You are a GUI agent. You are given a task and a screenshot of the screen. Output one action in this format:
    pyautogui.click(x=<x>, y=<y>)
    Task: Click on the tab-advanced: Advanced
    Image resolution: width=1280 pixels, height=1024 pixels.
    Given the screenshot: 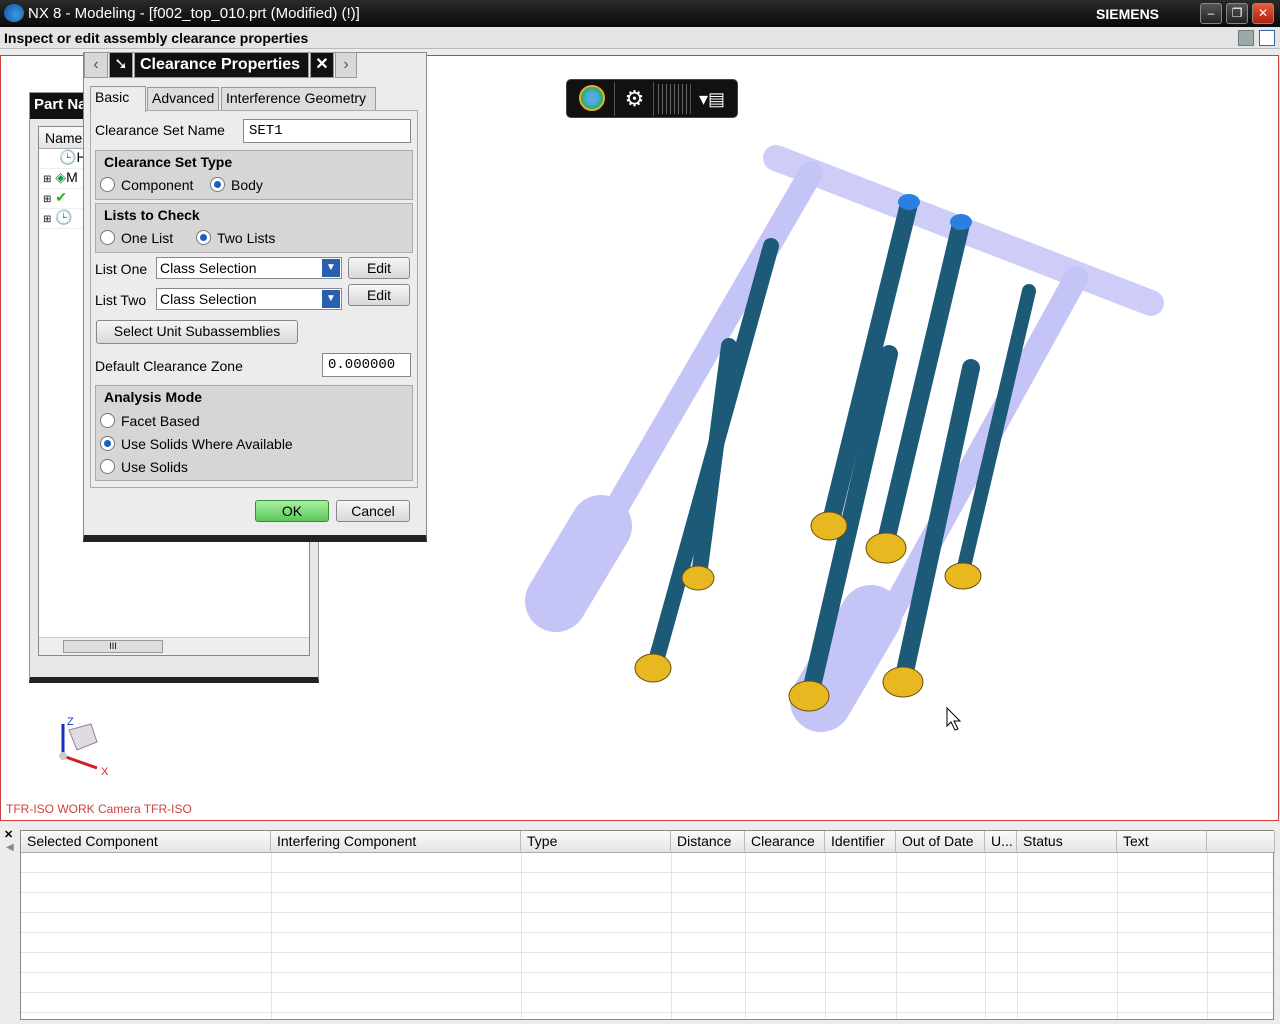 What is the action you would take?
    pyautogui.click(x=183, y=99)
    